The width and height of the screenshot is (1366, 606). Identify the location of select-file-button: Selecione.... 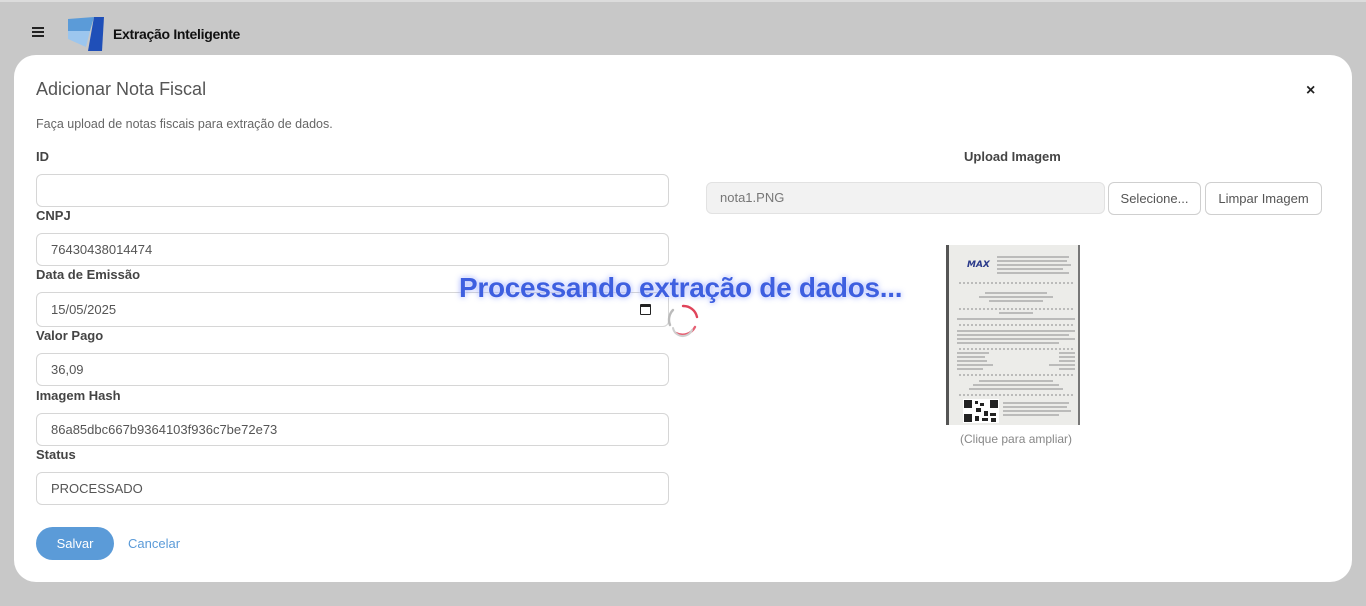
(1154, 198).